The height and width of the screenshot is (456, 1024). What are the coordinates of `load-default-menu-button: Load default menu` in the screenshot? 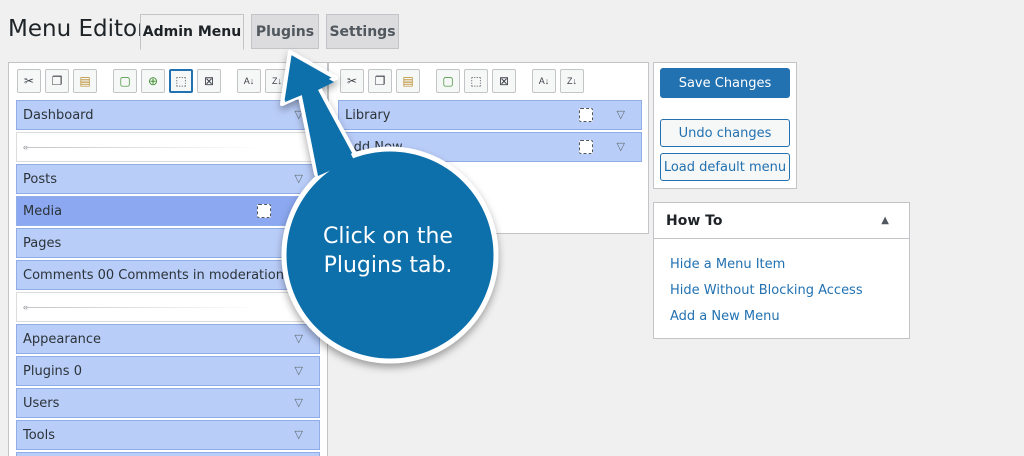 It's located at (725, 167).